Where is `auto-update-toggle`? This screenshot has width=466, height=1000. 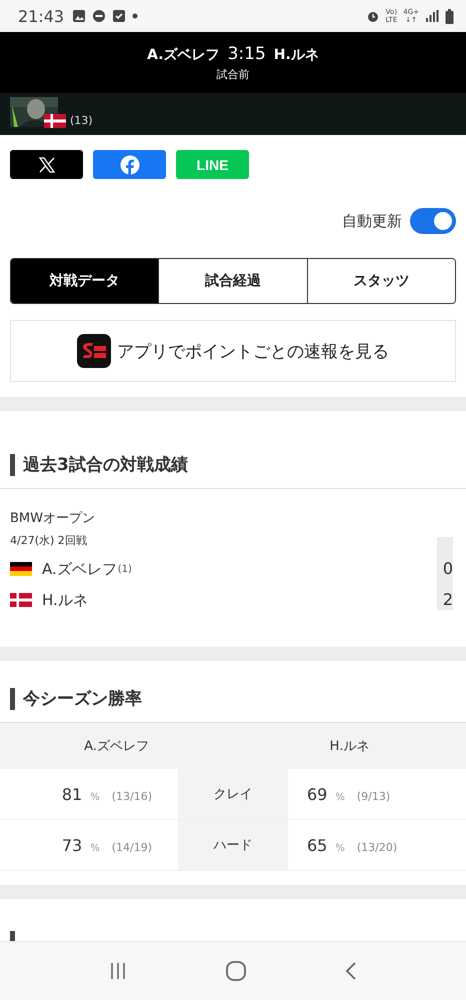
auto-update-toggle is located at coordinates (433, 221).